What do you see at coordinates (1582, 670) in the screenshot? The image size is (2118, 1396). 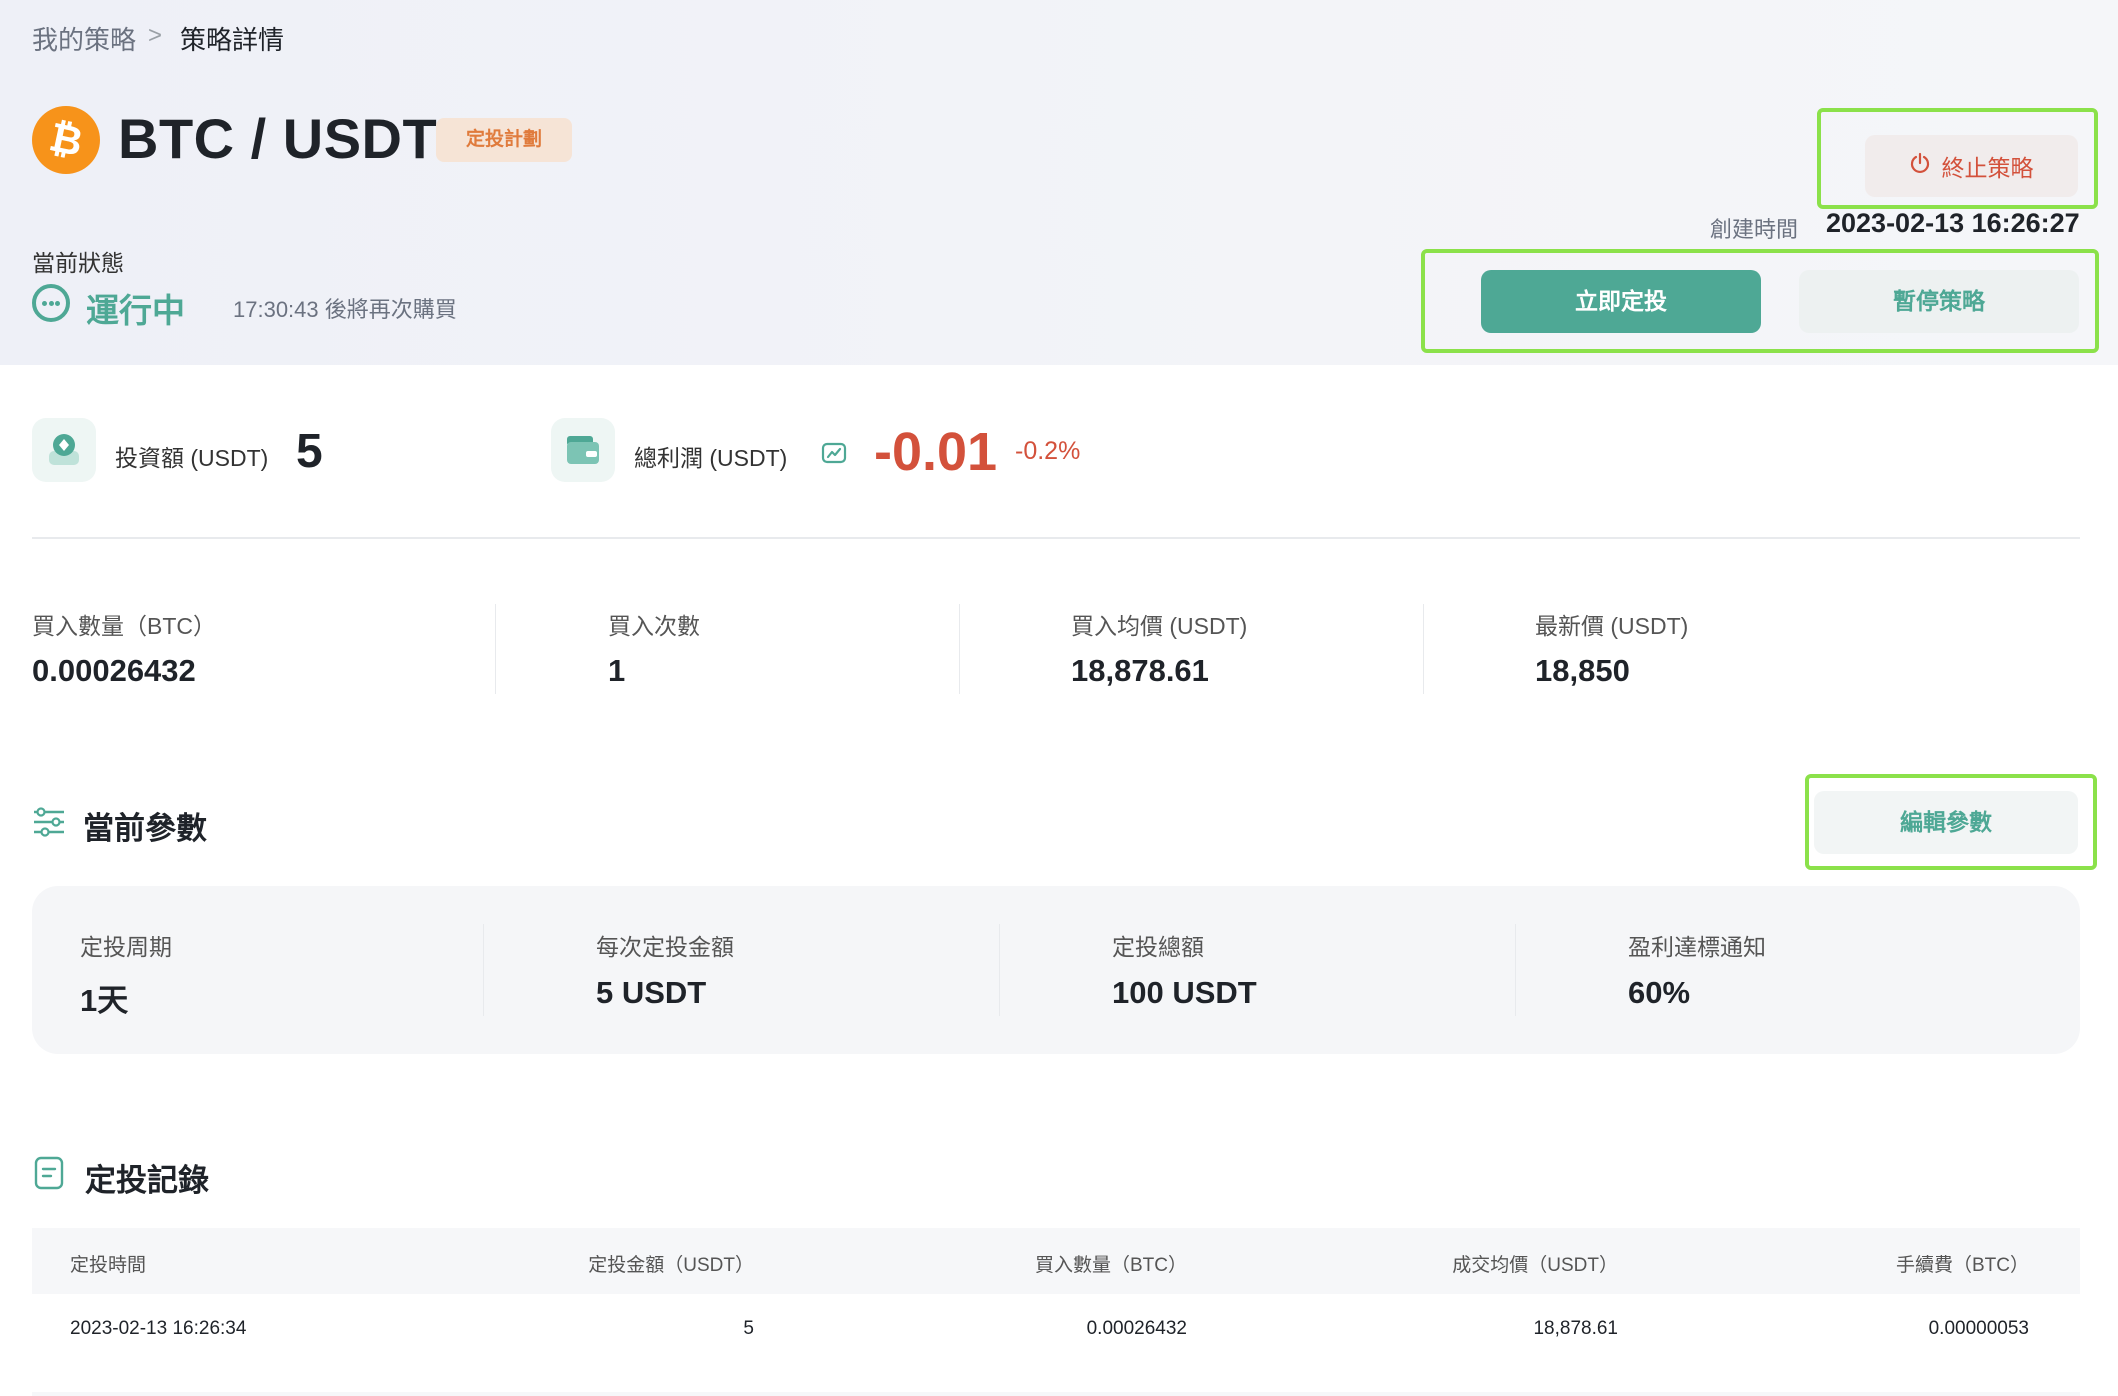 I see `stat-value: 18,850` at bounding box center [1582, 670].